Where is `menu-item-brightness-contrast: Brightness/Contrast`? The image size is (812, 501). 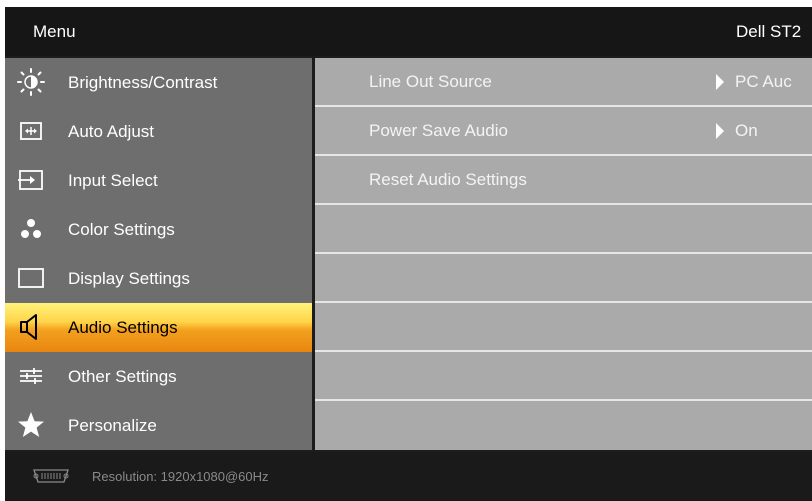
menu-item-brightness-contrast: Brightness/Contrast is located at coordinates (158, 82).